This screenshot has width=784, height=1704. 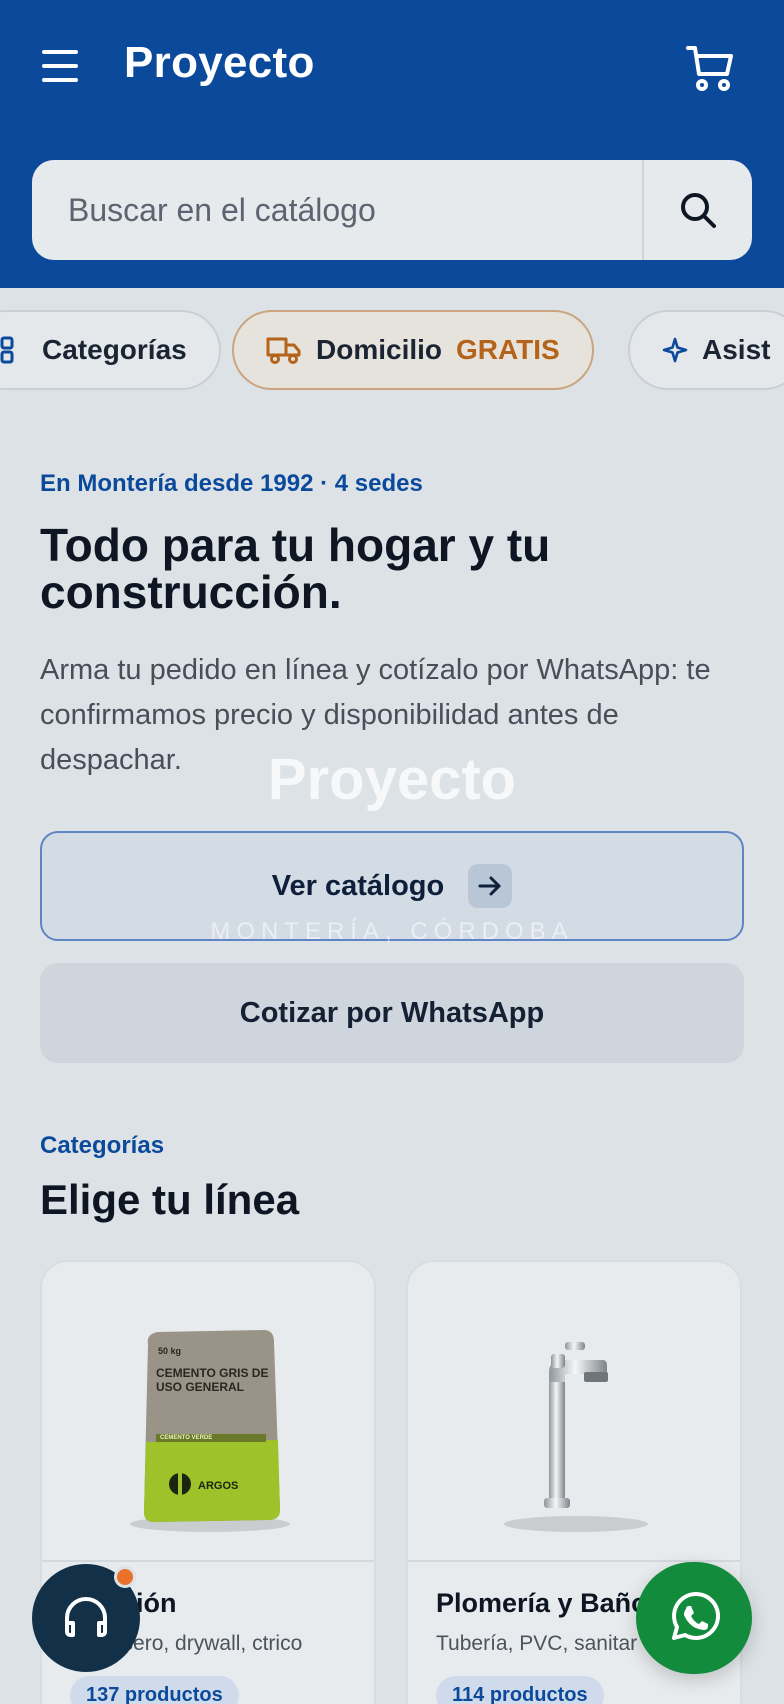 What do you see at coordinates (212, 1380) in the screenshot?
I see `cement-label-text: CEMENTO GRIS DE USO GENERAL` at bounding box center [212, 1380].